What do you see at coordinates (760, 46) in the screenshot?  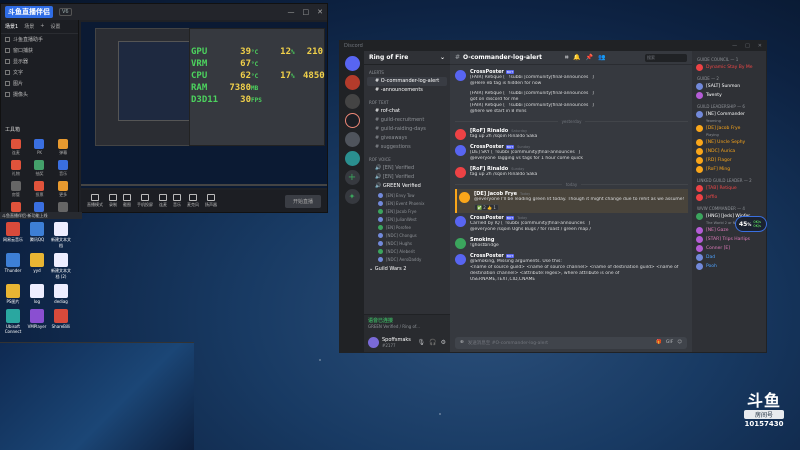 I see `close-button: ✕` at bounding box center [760, 46].